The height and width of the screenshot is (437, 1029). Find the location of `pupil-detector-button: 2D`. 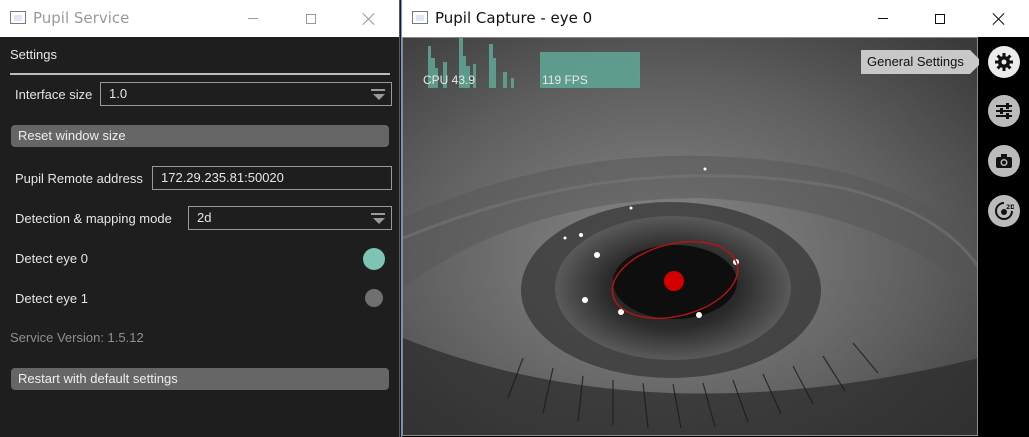

pupil-detector-button: 2D is located at coordinates (1004, 211).